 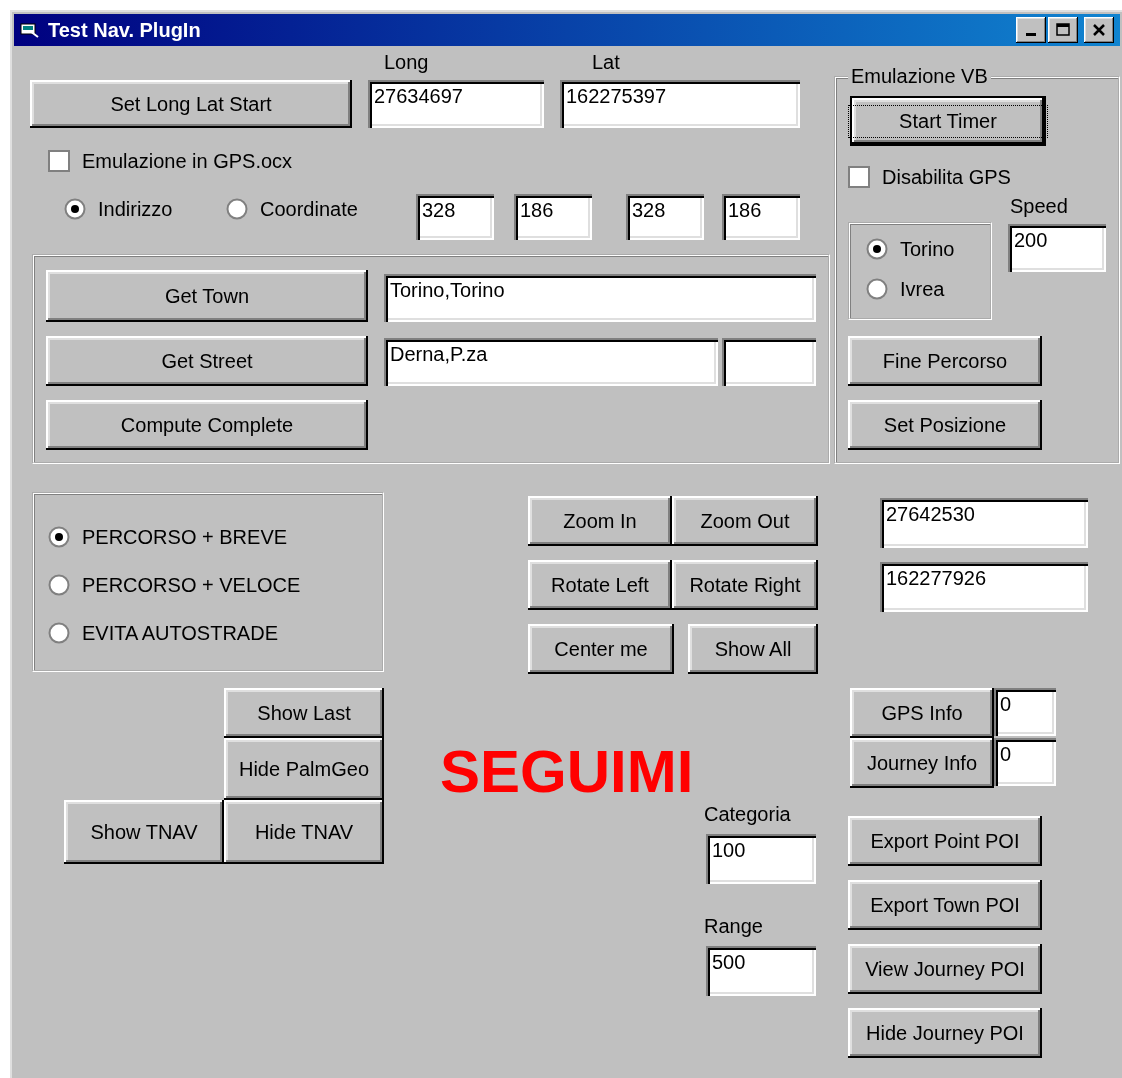 What do you see at coordinates (207, 425) in the screenshot?
I see `push-button: Compute Complete` at bounding box center [207, 425].